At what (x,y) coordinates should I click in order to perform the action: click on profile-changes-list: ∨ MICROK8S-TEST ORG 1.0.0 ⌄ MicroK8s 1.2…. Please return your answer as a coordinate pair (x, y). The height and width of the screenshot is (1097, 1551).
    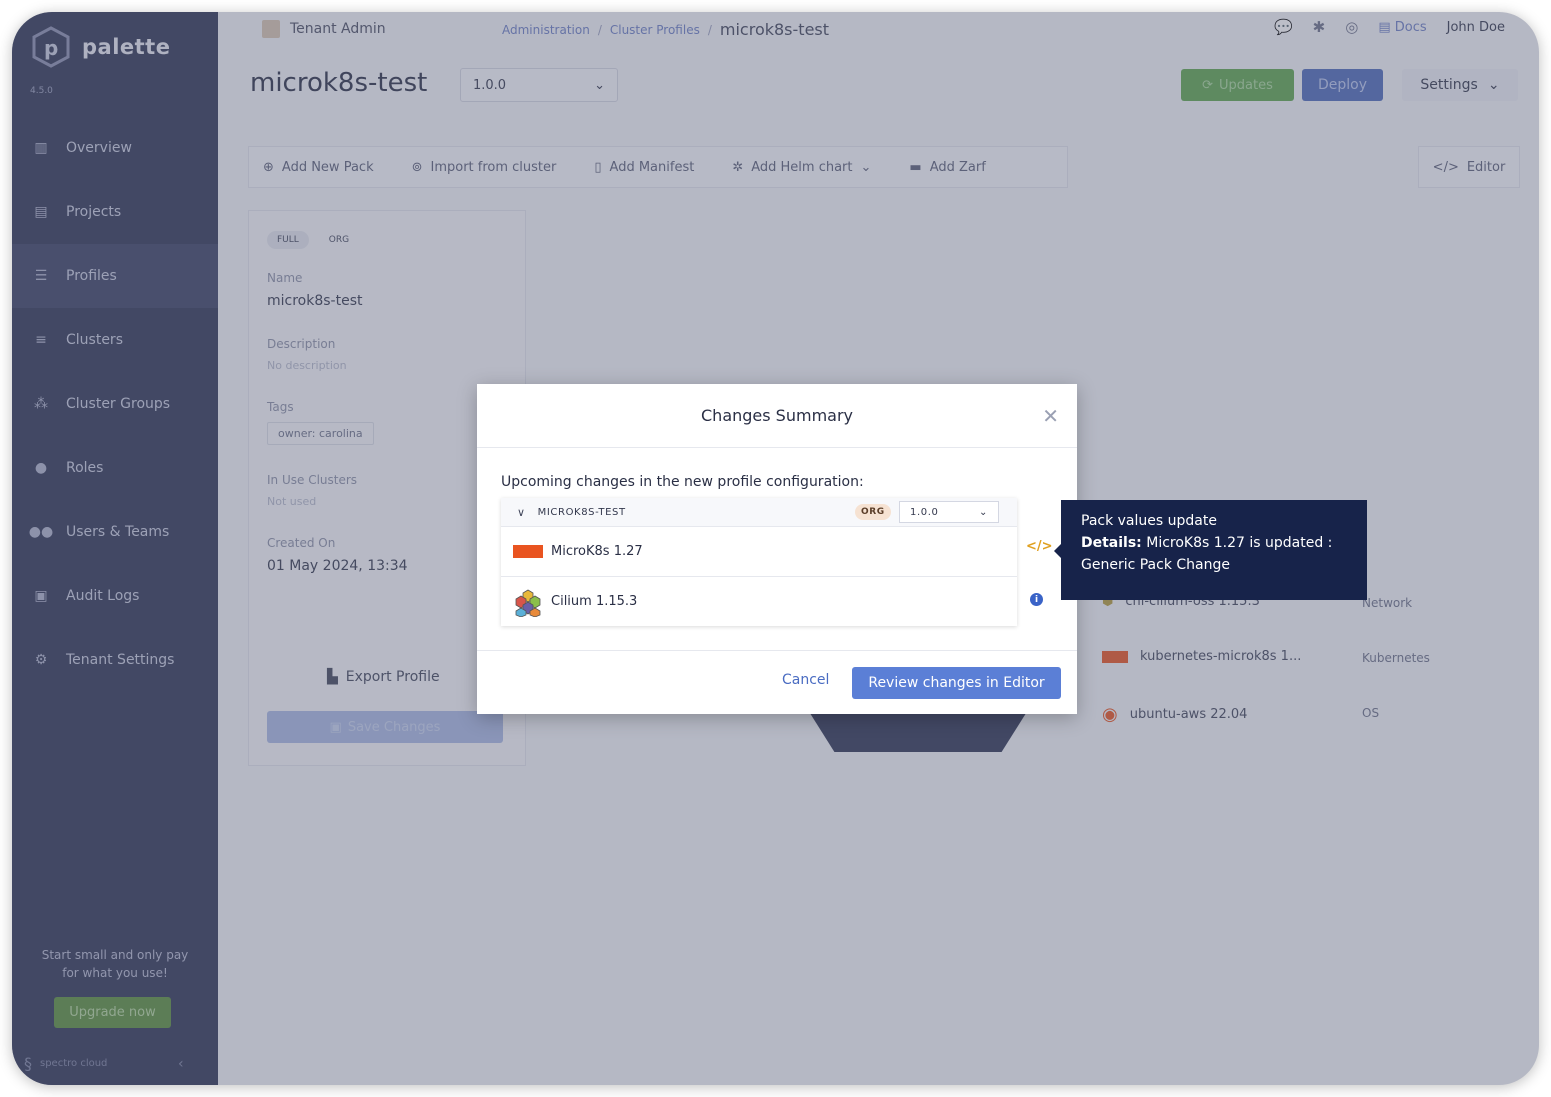
    Looking at the image, I should click on (759, 562).